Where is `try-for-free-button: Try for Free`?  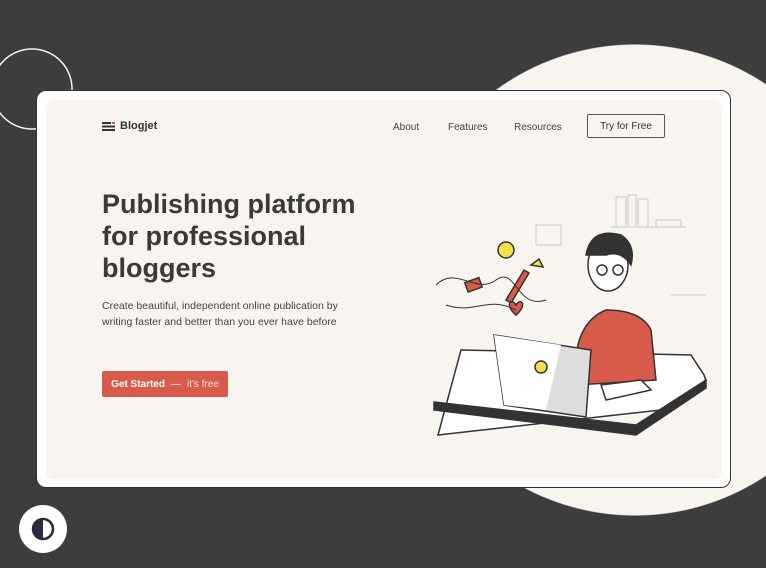 try-for-free-button: Try for Free is located at coordinates (626, 126).